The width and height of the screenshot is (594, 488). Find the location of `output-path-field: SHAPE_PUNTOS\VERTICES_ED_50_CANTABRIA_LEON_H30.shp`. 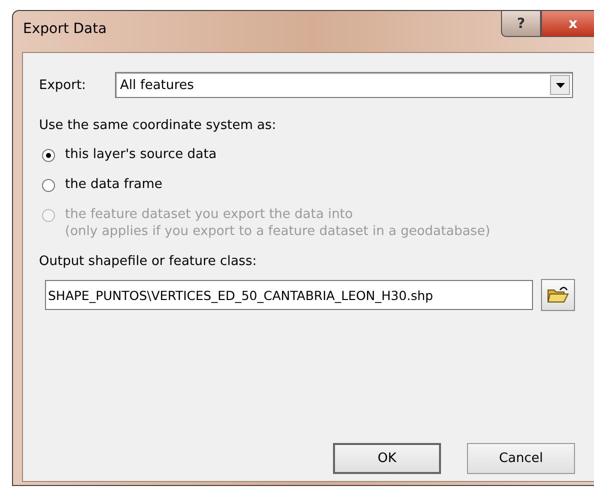

output-path-field: SHAPE_PUNTOS\VERTICES_ED_50_CANTABRIA_LEON_H30.shp is located at coordinates (289, 295).